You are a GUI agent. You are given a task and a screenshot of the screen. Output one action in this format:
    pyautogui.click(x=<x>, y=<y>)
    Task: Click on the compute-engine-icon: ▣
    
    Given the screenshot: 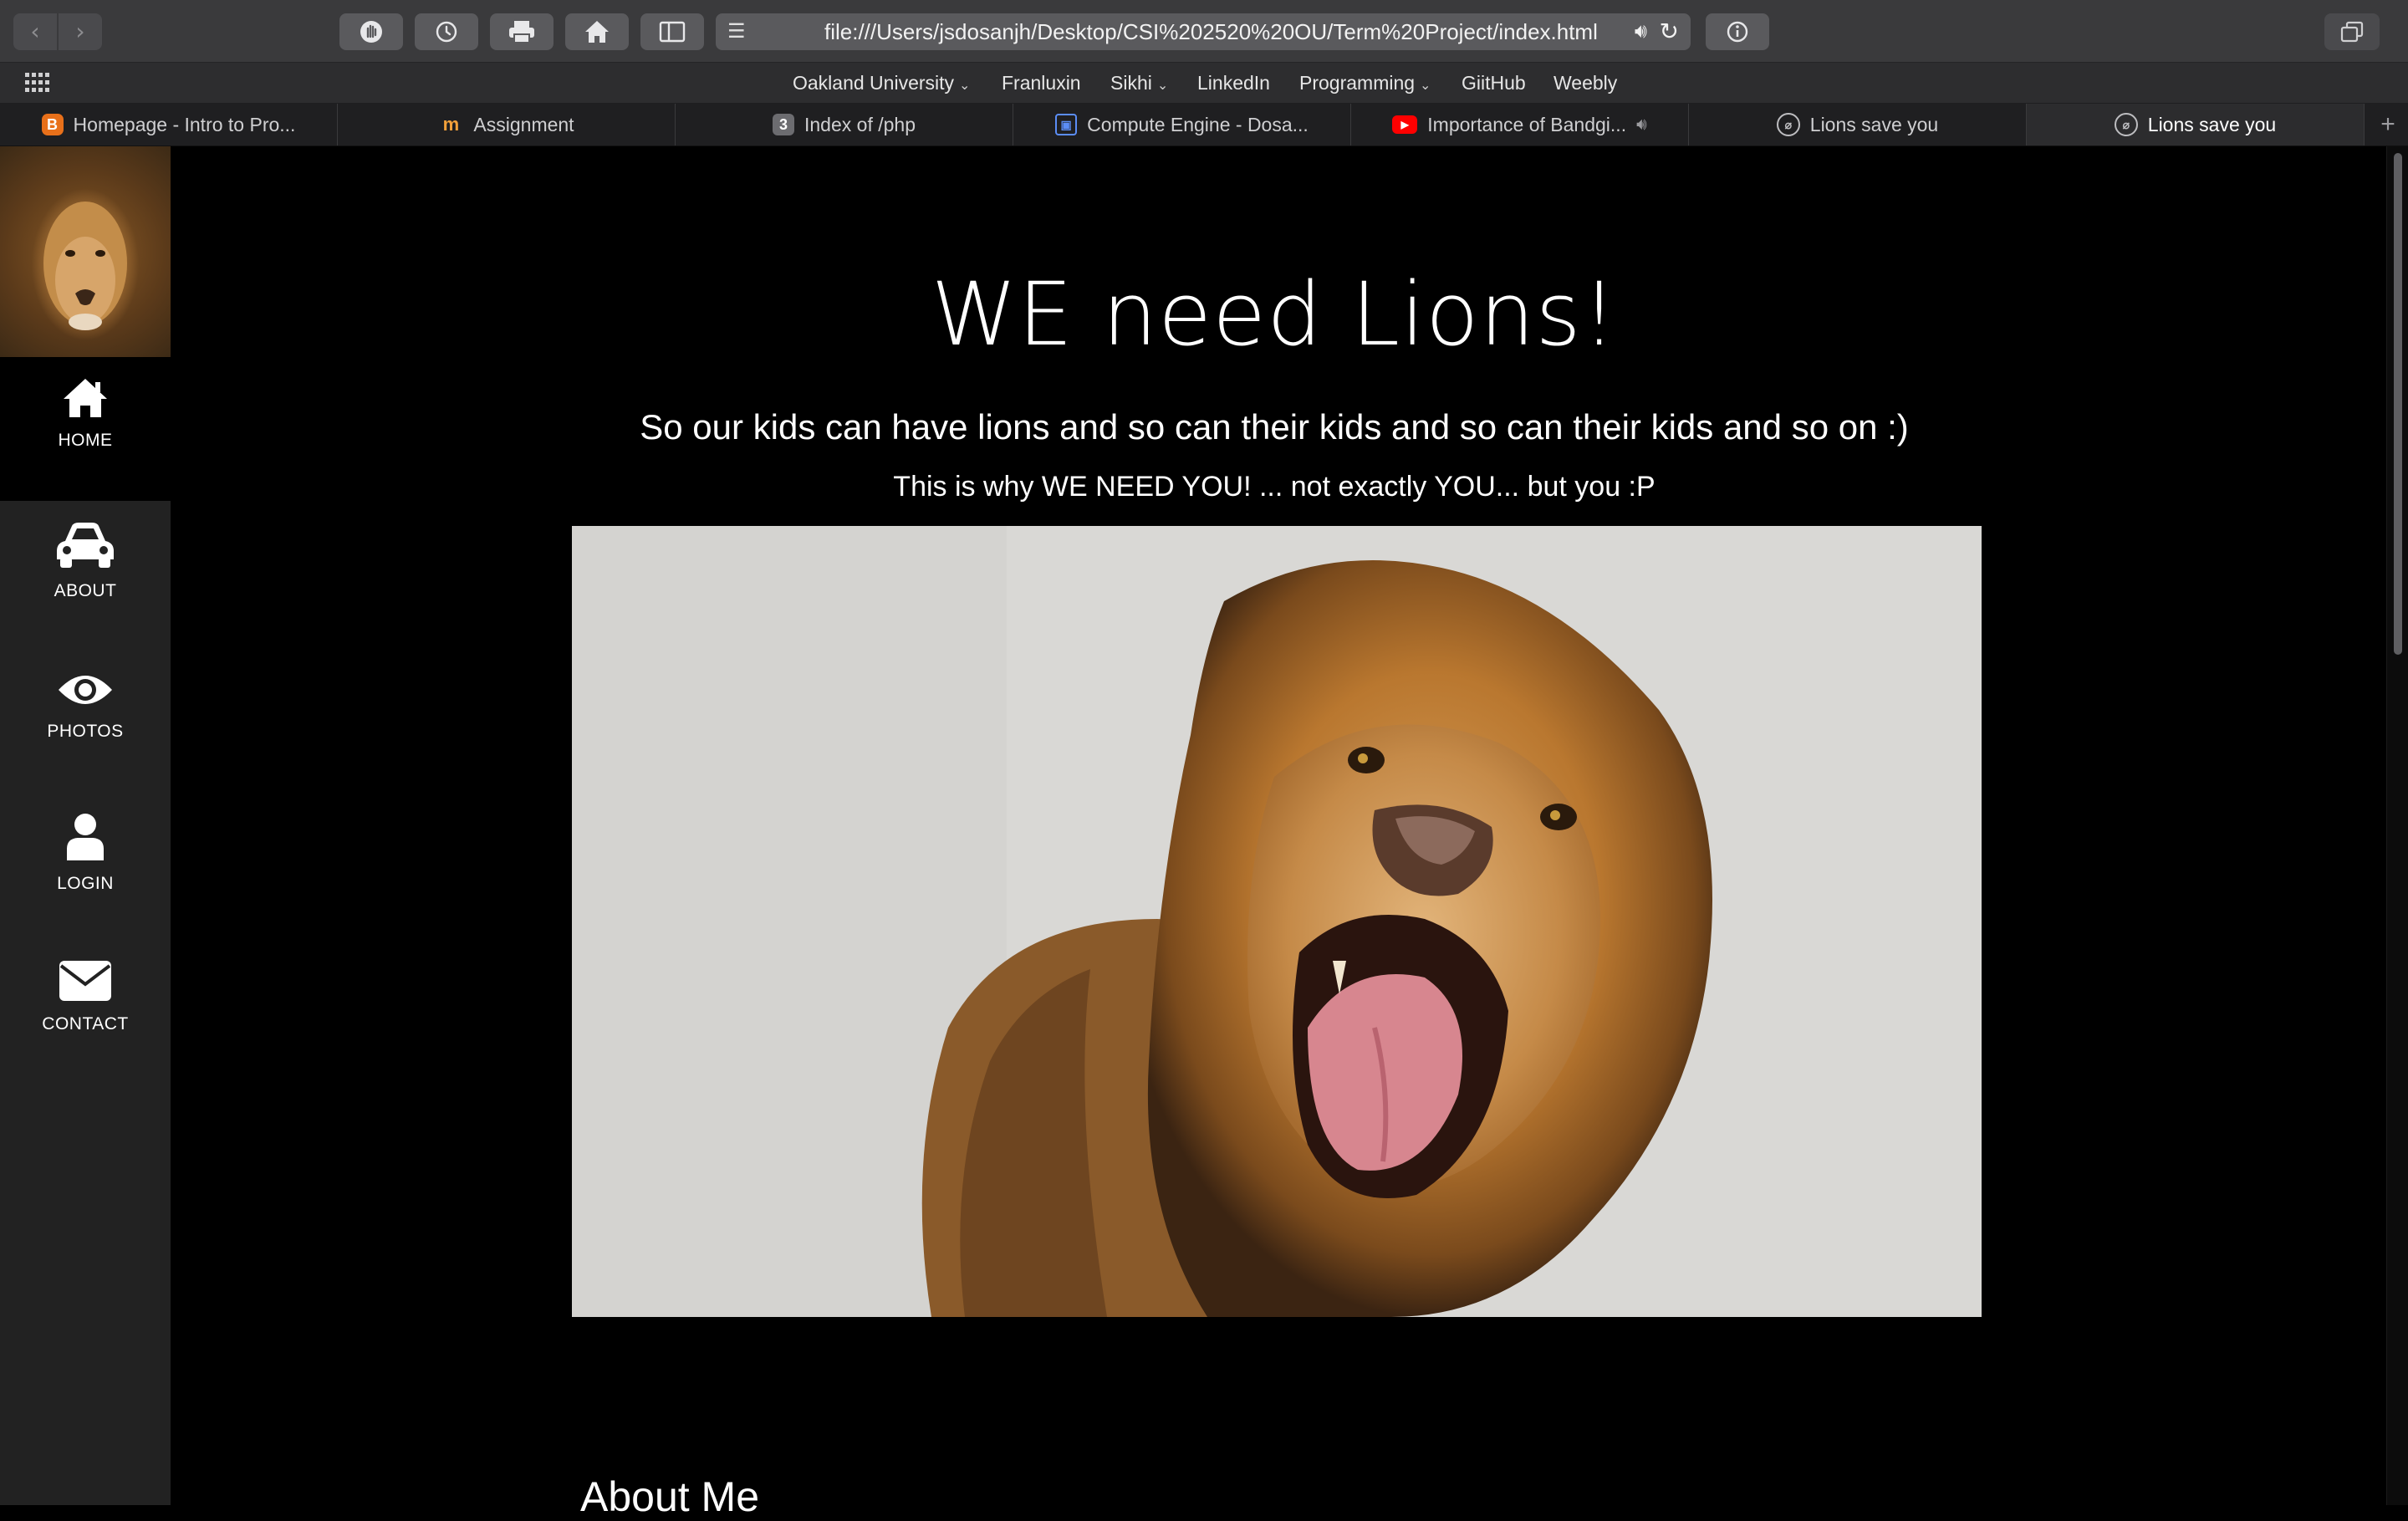 What is the action you would take?
    pyautogui.click(x=1067, y=125)
    